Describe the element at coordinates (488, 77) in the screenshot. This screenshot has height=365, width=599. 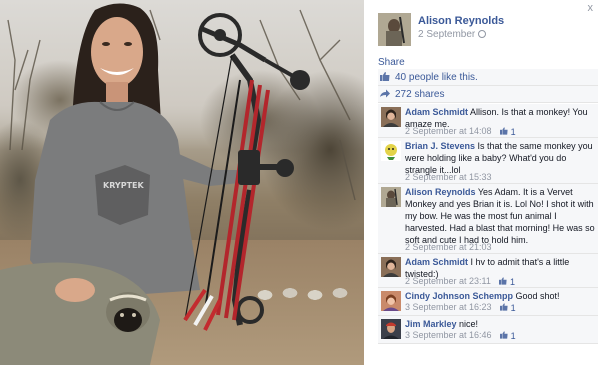
I see `likes-summary: 40 people like this.` at that location.